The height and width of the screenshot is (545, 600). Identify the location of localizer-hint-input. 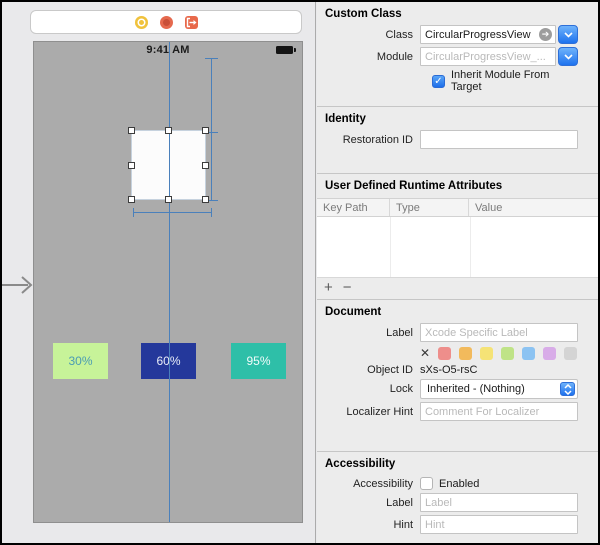
(499, 411).